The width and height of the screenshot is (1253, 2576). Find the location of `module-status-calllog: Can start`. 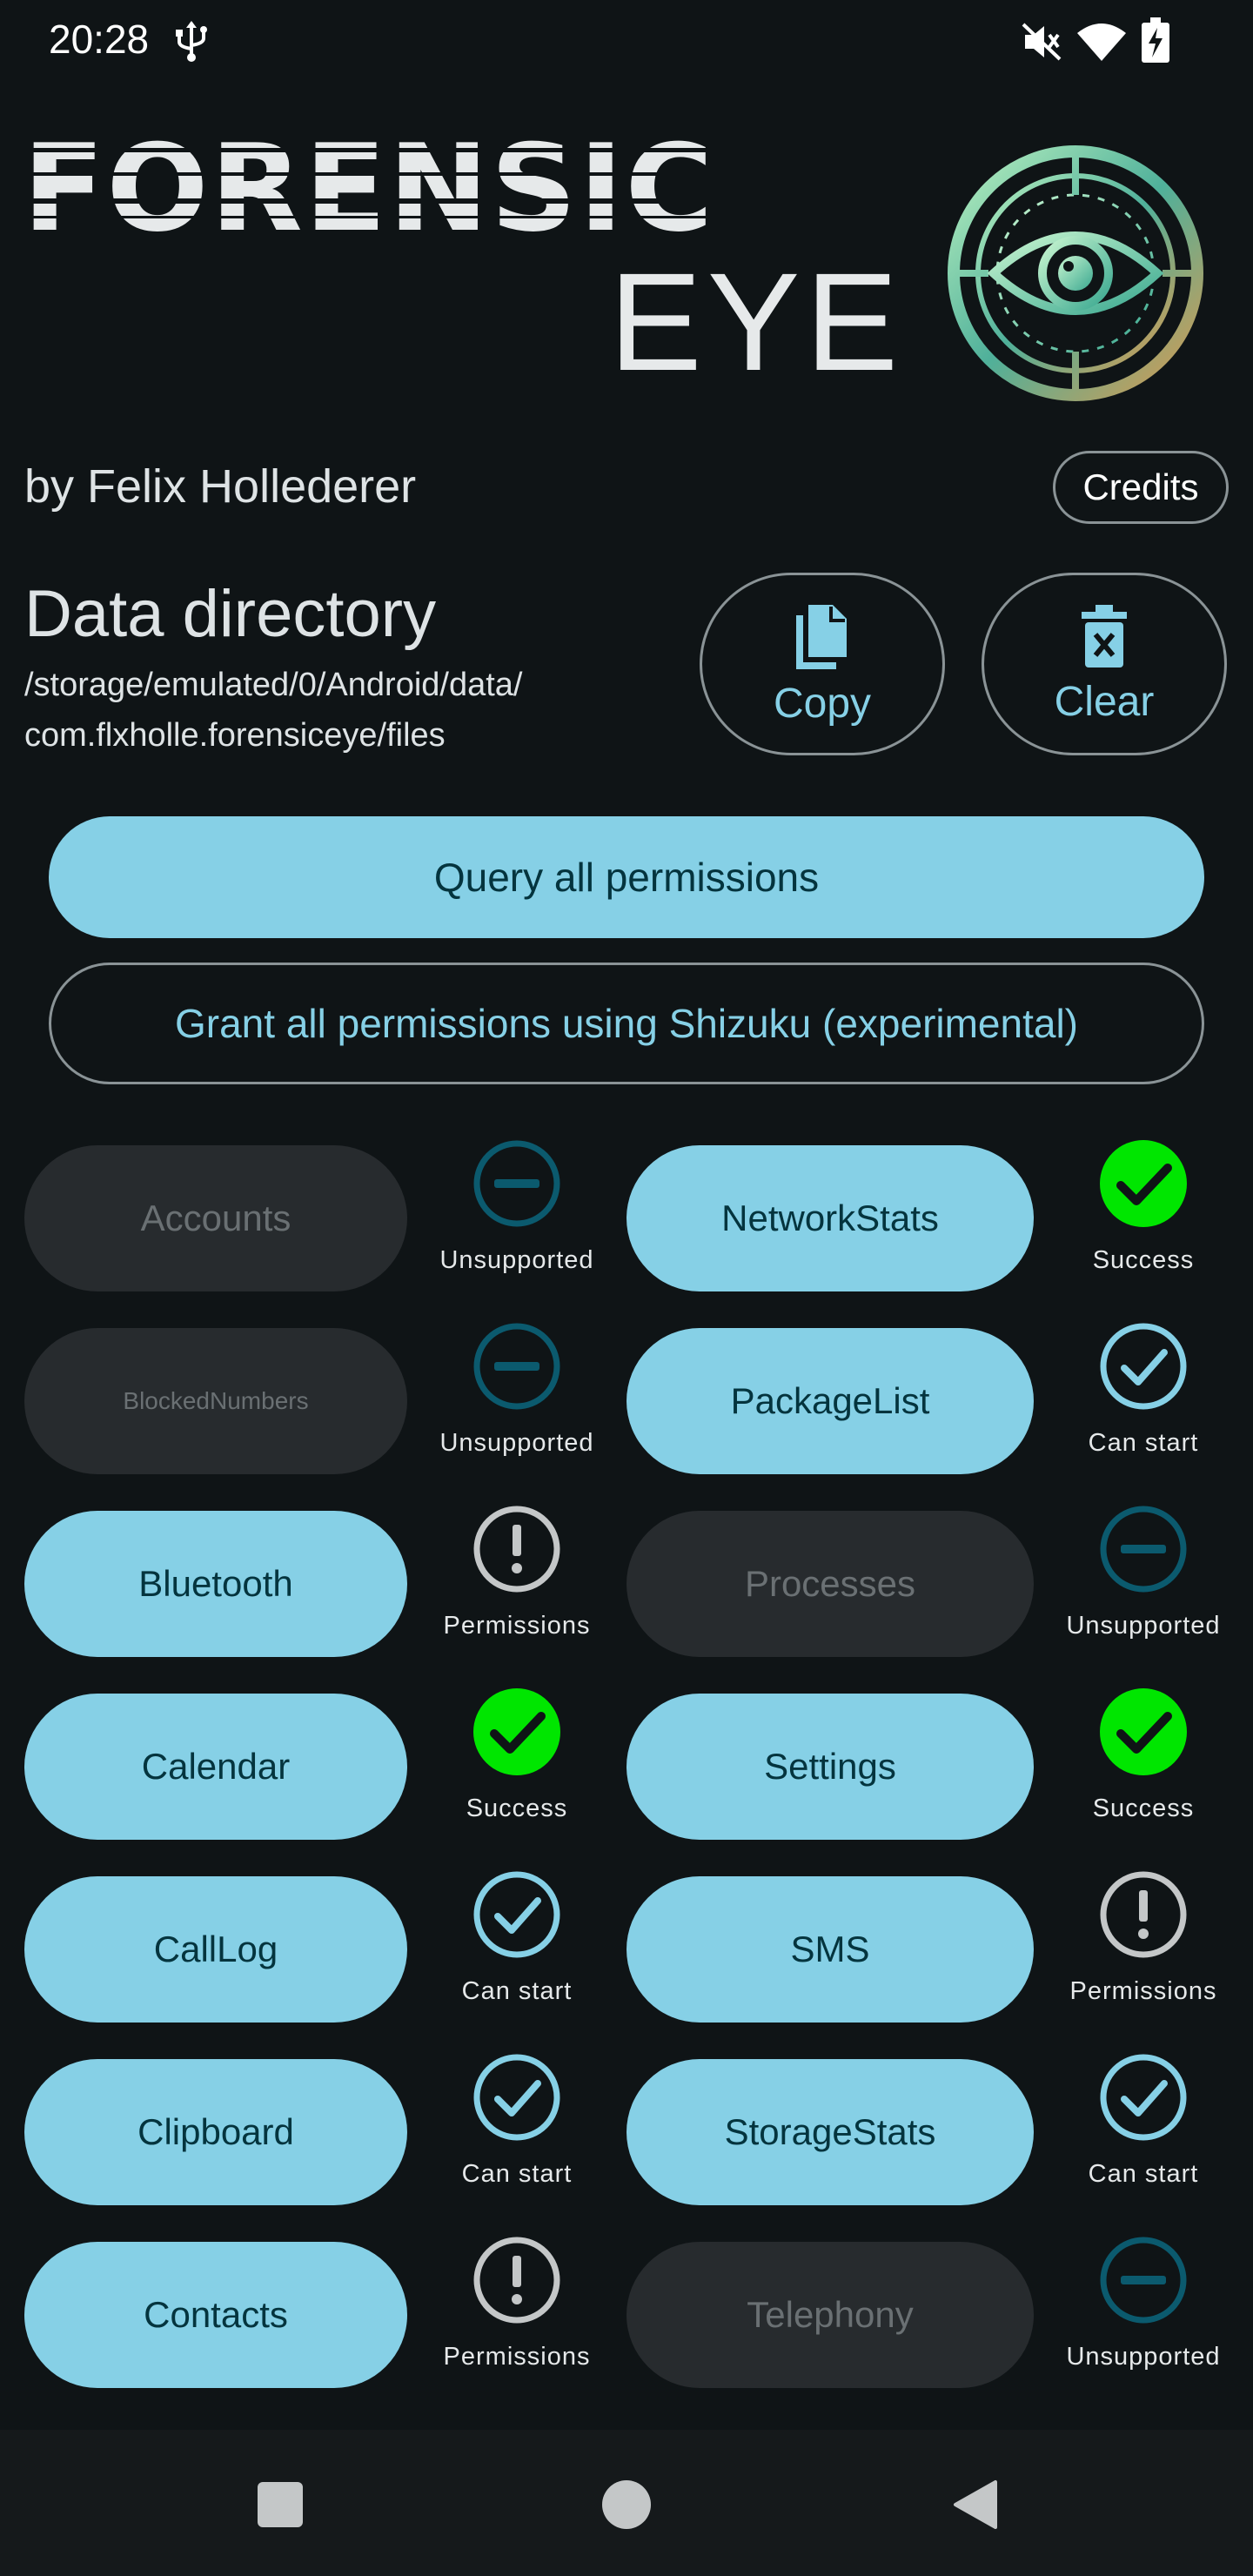

module-status-calllog: Can start is located at coordinates (517, 1943).